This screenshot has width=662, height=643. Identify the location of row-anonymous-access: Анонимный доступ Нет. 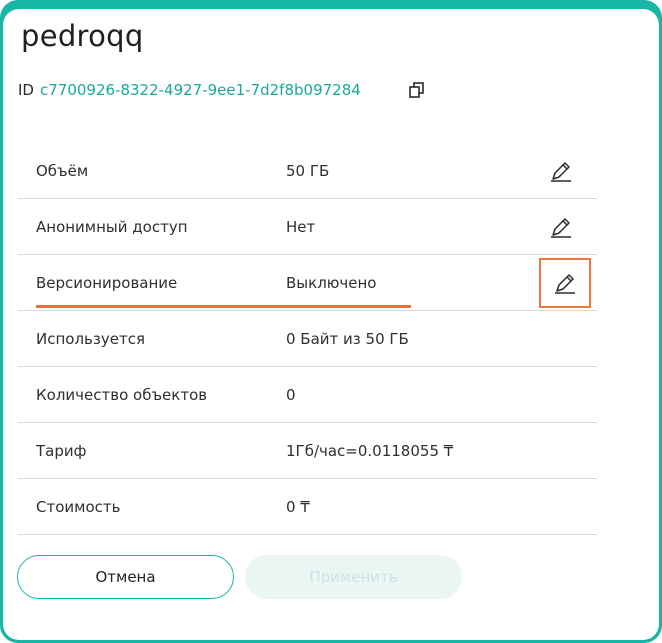
(307, 227).